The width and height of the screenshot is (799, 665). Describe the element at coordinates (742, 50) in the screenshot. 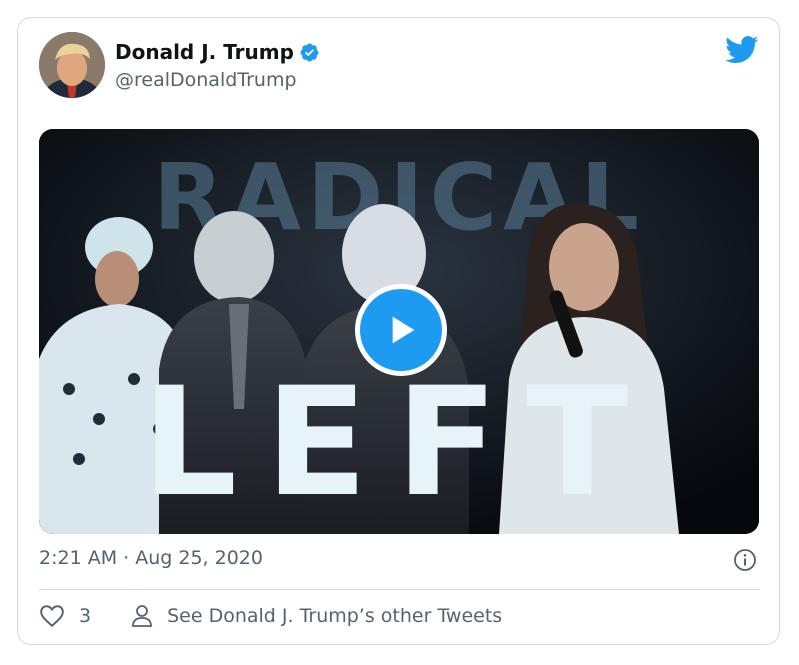

I see `twitter-bird-icon` at that location.